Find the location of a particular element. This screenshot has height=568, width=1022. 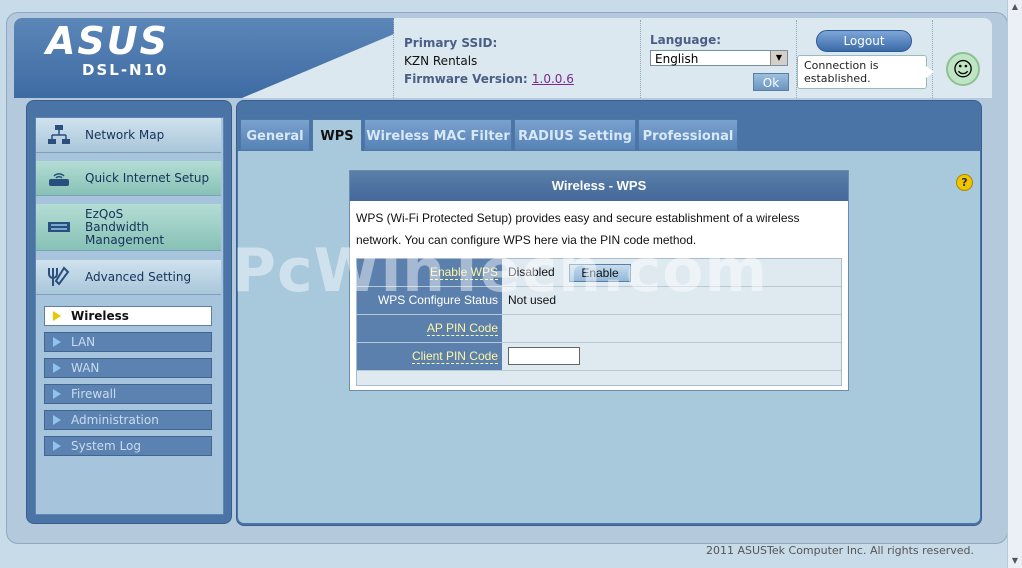

sidebar-subitem-wireless: Wireless is located at coordinates (128, 316).